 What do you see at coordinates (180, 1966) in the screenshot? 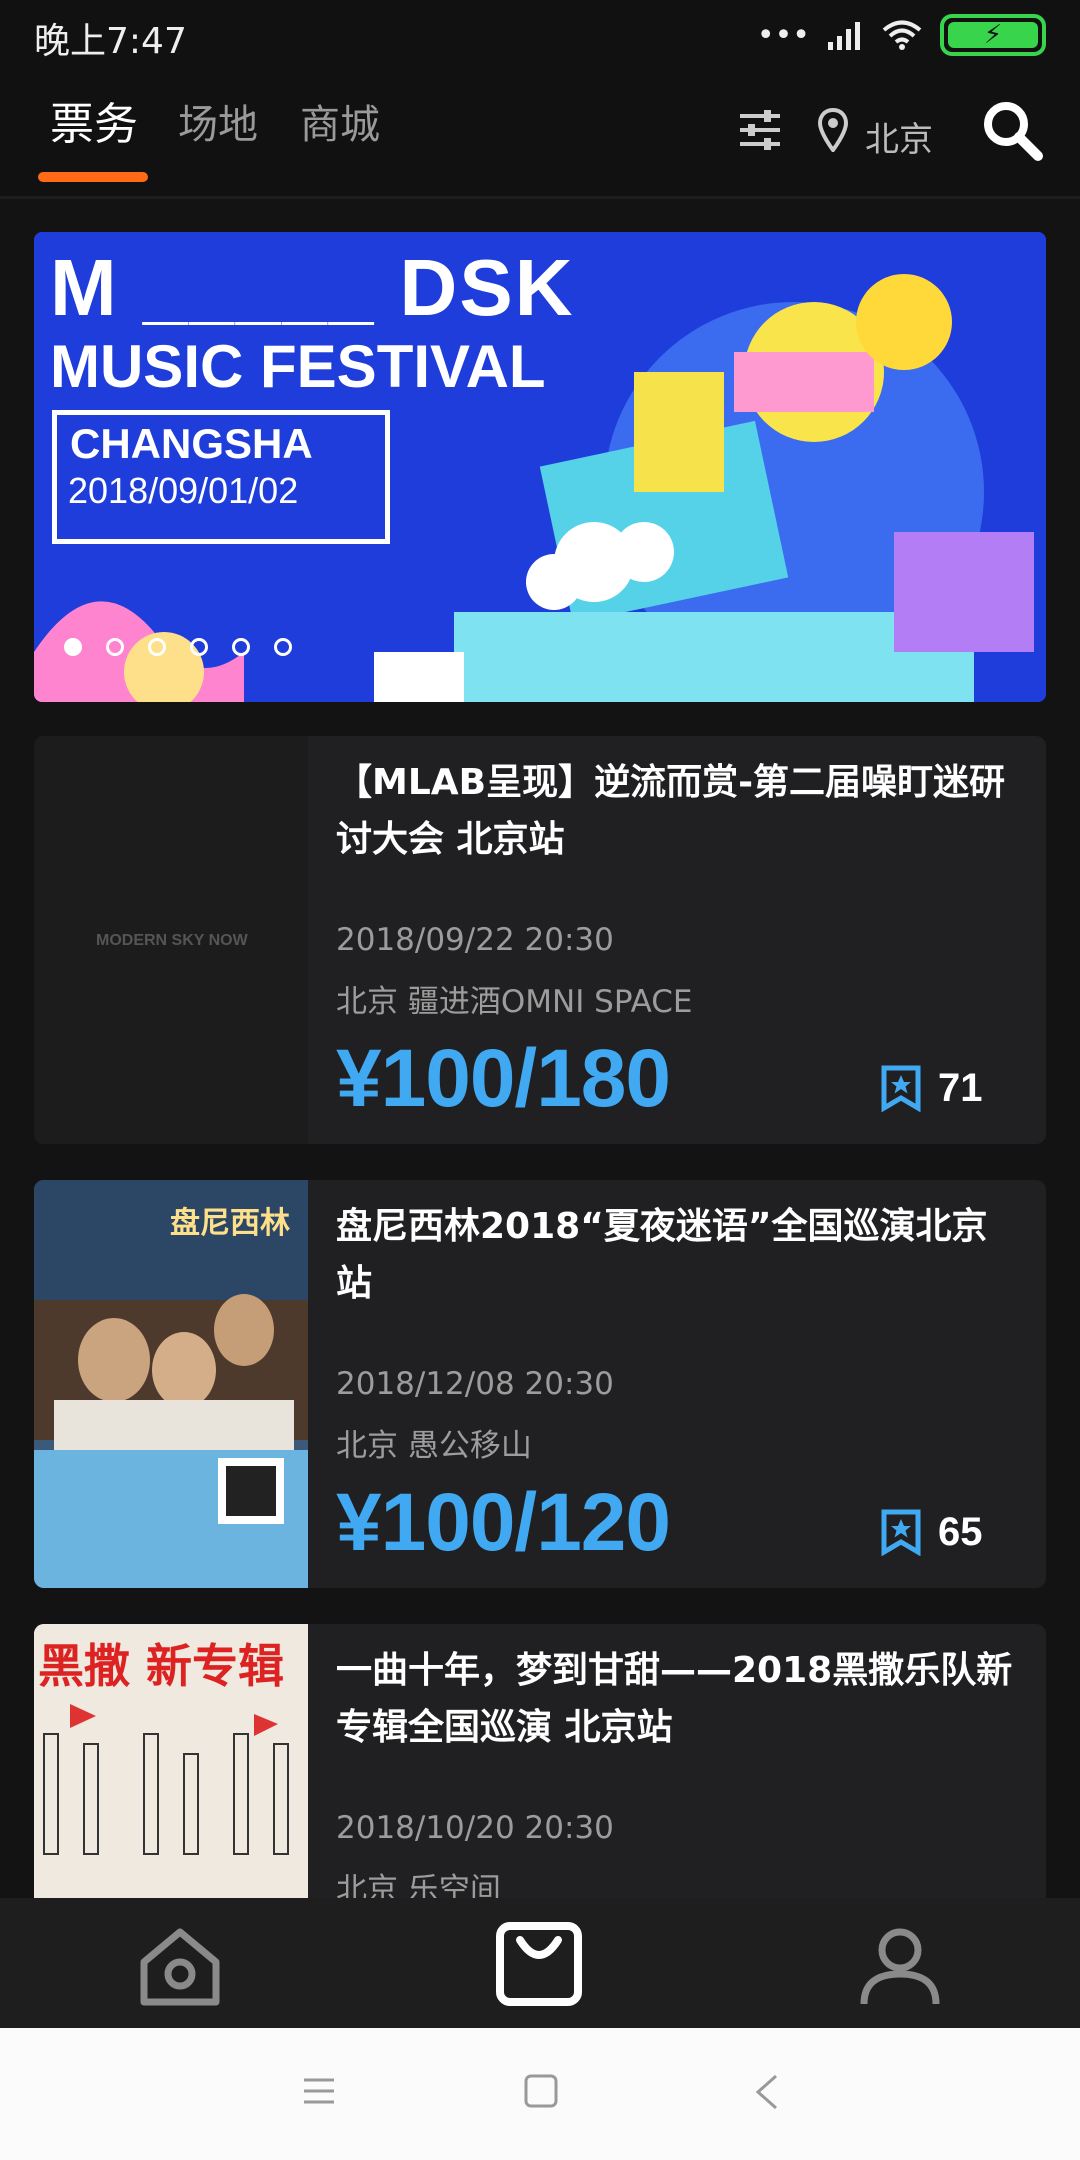
I see `home-nav-icon` at bounding box center [180, 1966].